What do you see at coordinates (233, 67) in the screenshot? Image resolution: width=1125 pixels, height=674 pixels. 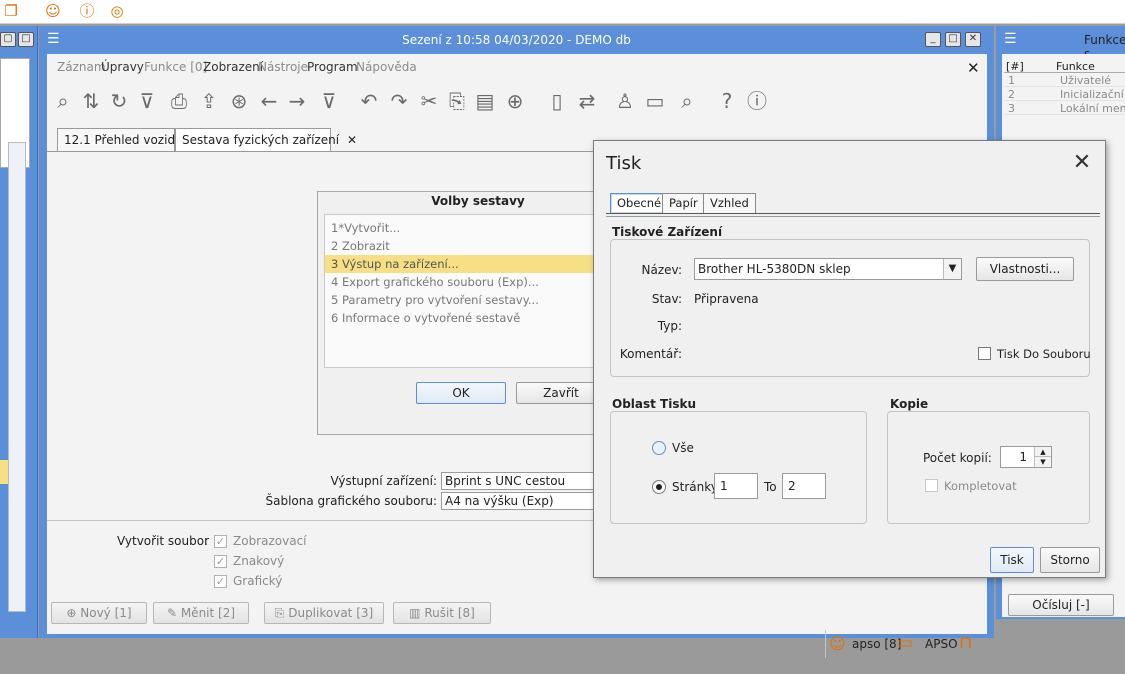 I see `menu-zobrazeni: Zobrazení` at bounding box center [233, 67].